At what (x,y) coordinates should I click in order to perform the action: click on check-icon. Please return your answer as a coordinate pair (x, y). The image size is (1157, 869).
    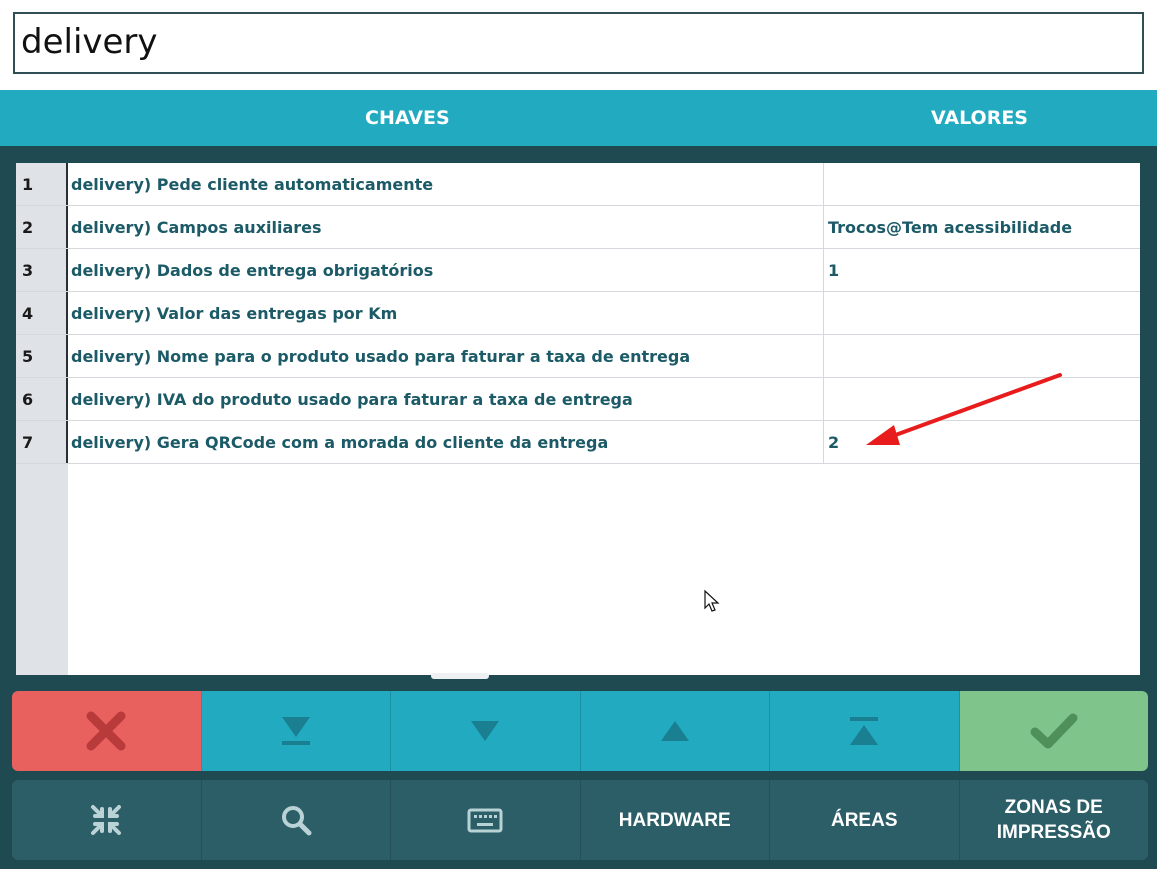
    Looking at the image, I should click on (1054, 731).